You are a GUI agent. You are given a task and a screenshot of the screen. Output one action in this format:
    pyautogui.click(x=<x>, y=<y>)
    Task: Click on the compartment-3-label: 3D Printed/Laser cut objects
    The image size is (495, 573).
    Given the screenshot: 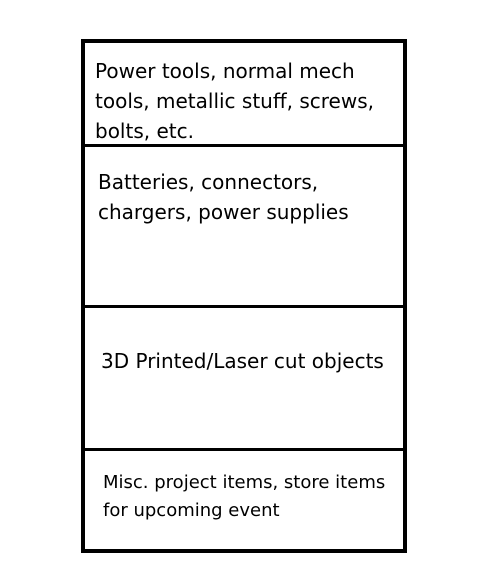 What is the action you would take?
    pyautogui.click(x=242, y=361)
    